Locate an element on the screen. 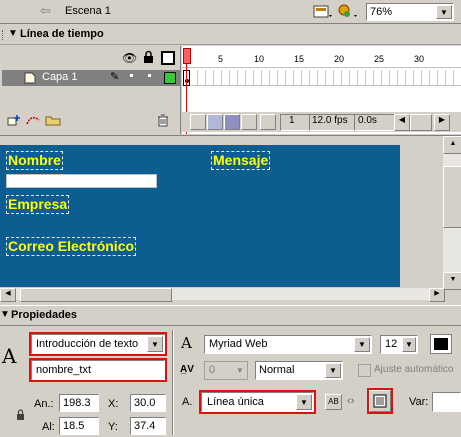 This screenshot has height=437, width=461. frame-number: 10 is located at coordinates (259, 59).